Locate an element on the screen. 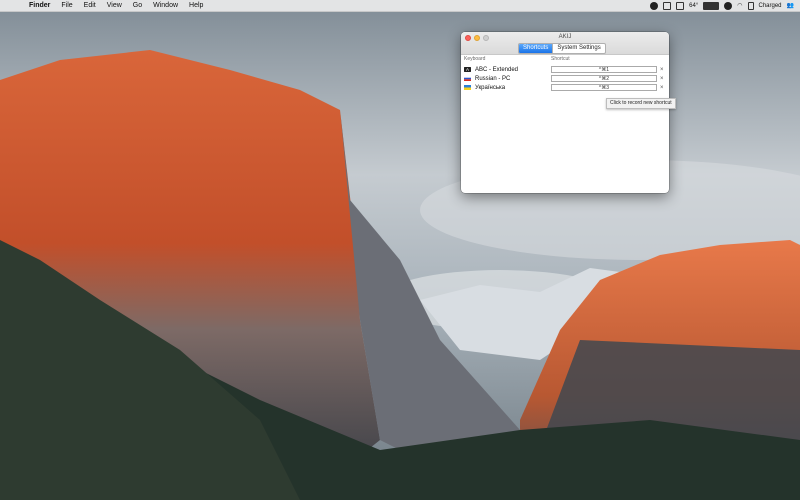  keyboard-name: Russian - PC is located at coordinates (493, 79).